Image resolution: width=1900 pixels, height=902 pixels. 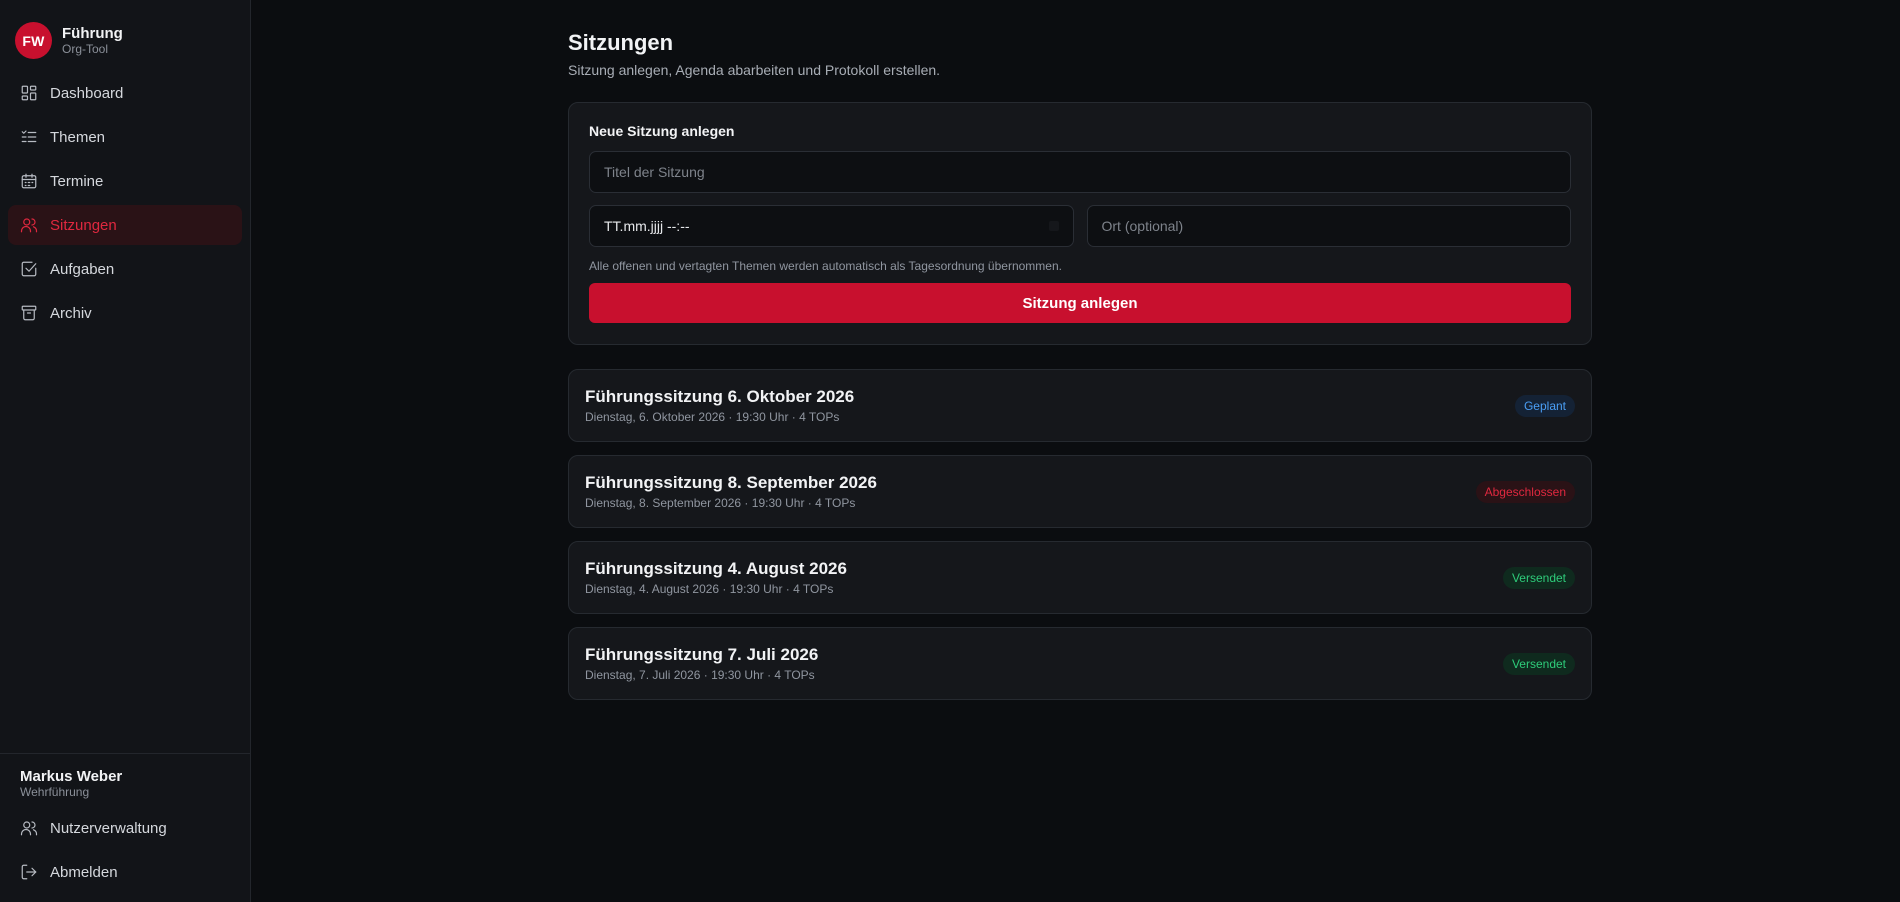 I want to click on list-icon, so click(x=29, y=137).